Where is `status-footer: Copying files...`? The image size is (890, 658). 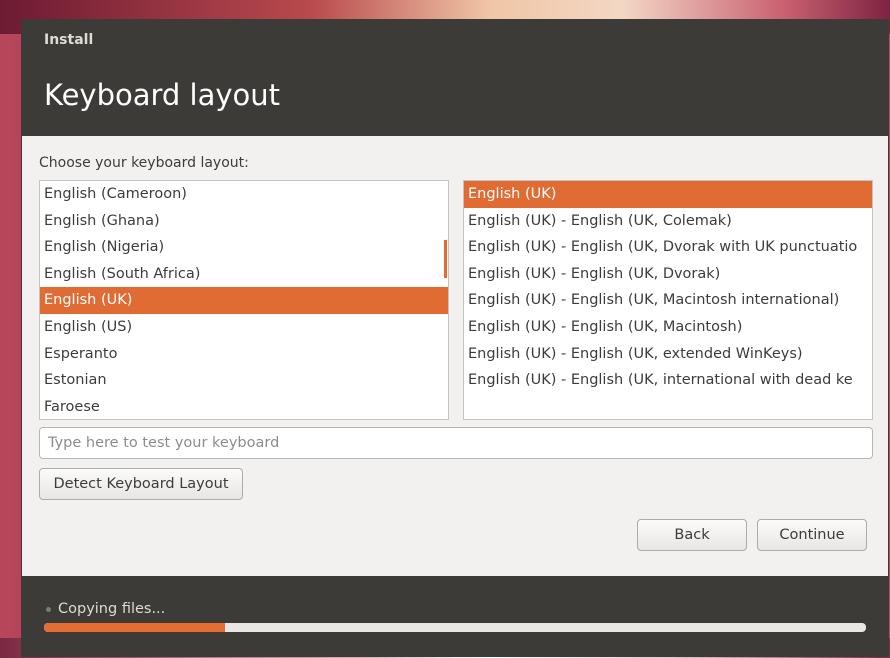 status-footer: Copying files... is located at coordinates (455, 616).